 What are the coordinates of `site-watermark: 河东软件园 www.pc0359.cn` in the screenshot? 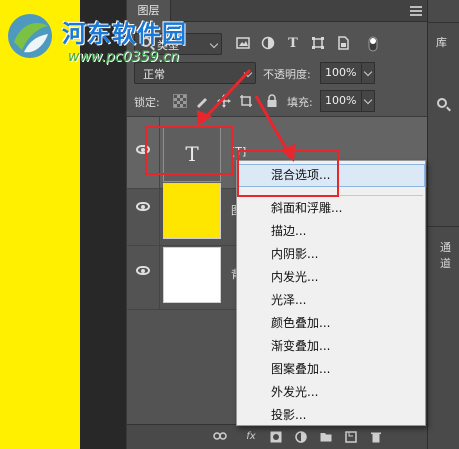 It's located at (109, 40).